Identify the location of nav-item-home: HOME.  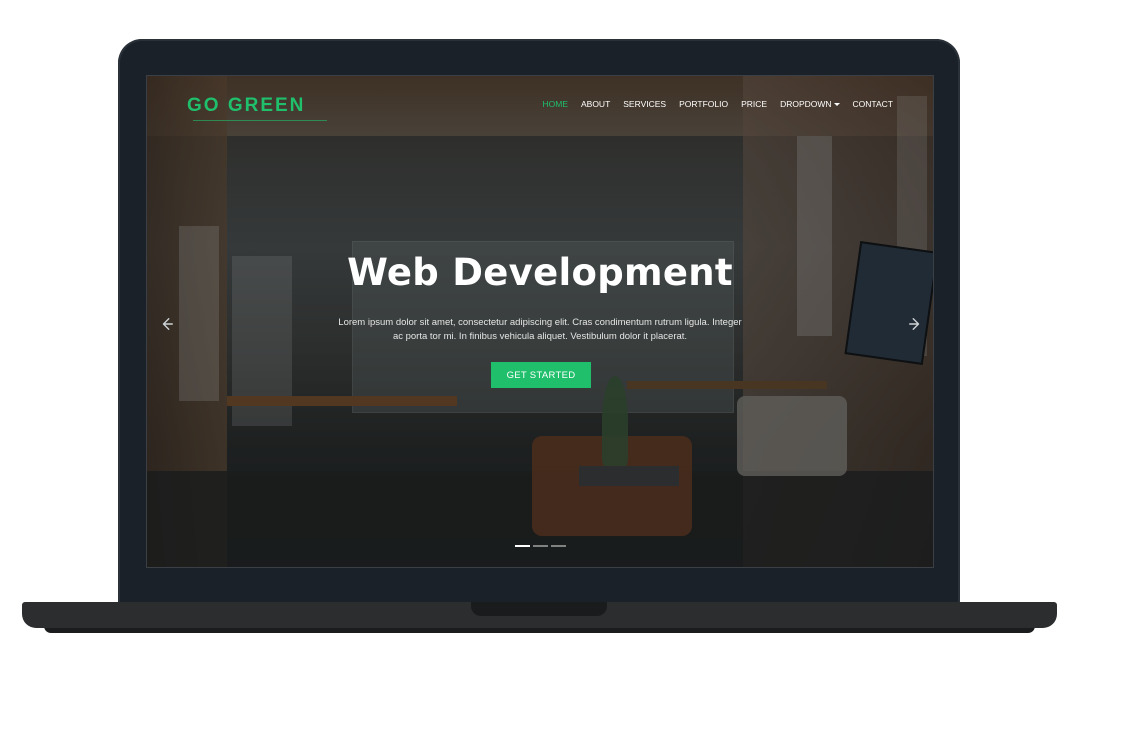
(555, 104).